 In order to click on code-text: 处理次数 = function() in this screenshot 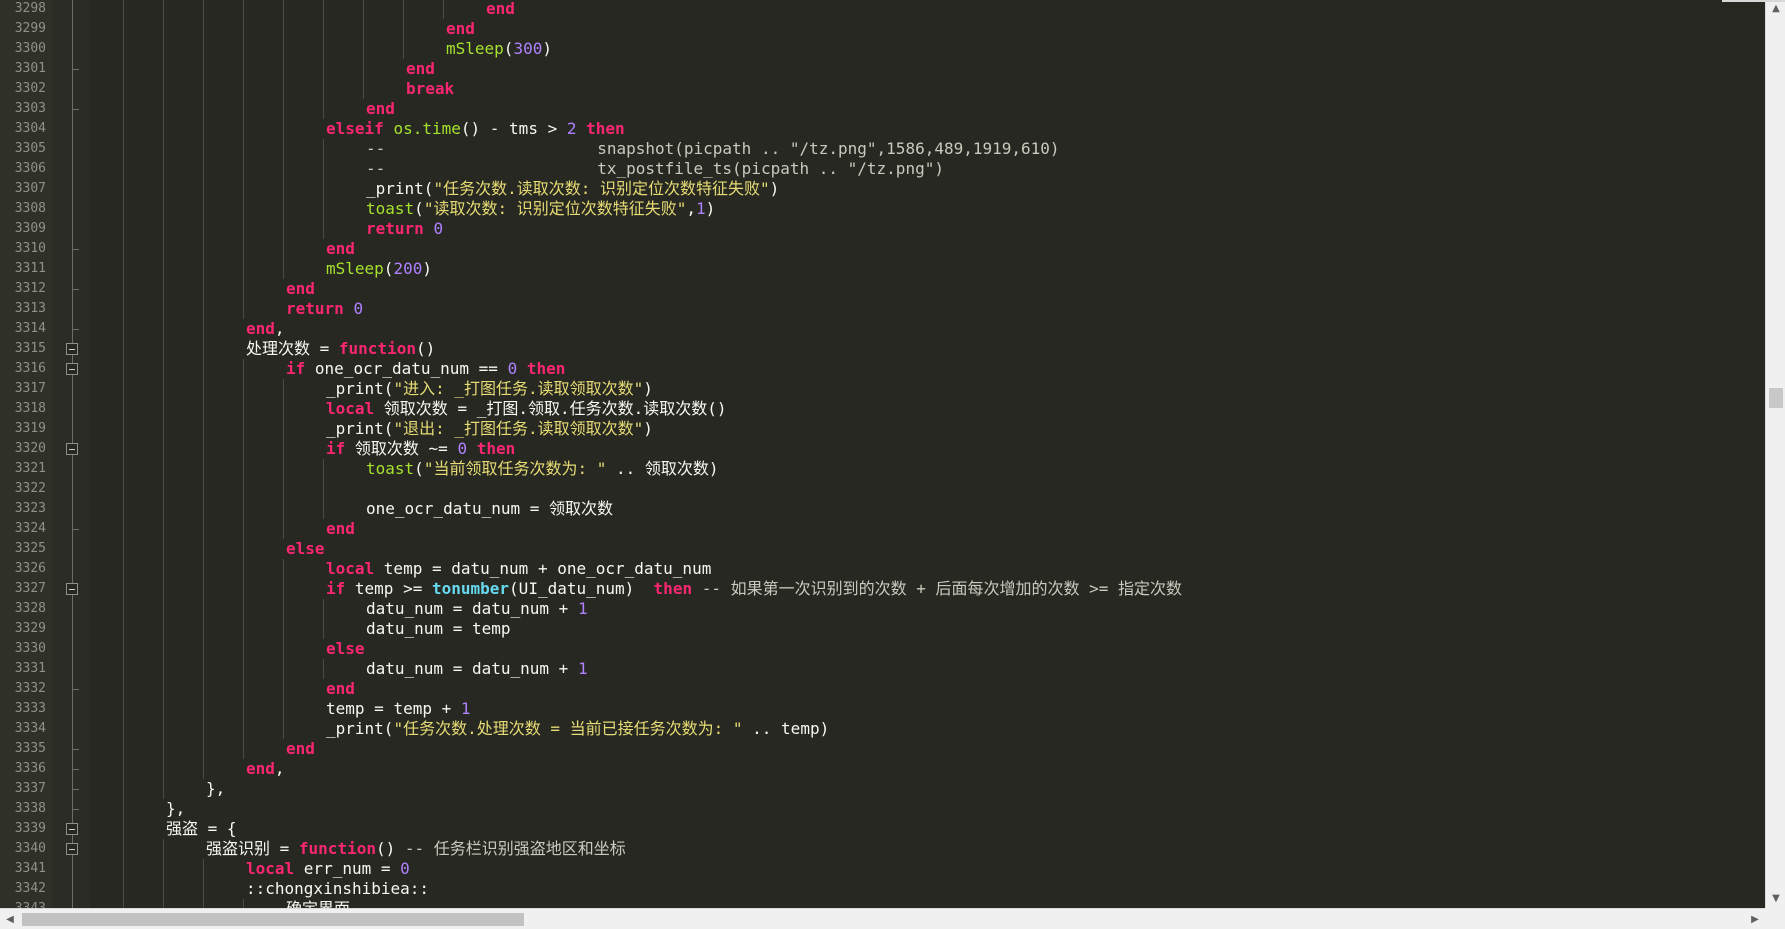, I will do `click(340, 349)`.